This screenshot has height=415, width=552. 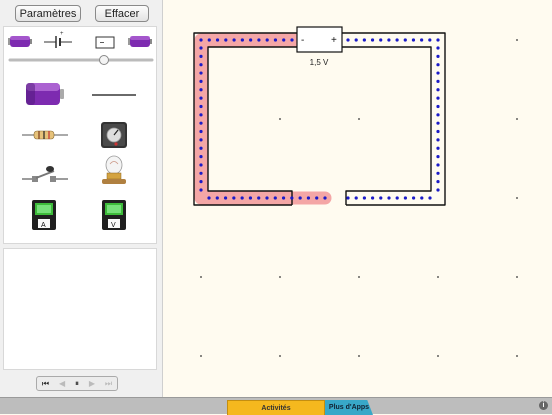 What do you see at coordinates (45, 94) in the screenshot?
I see `battery-large-icon` at bounding box center [45, 94].